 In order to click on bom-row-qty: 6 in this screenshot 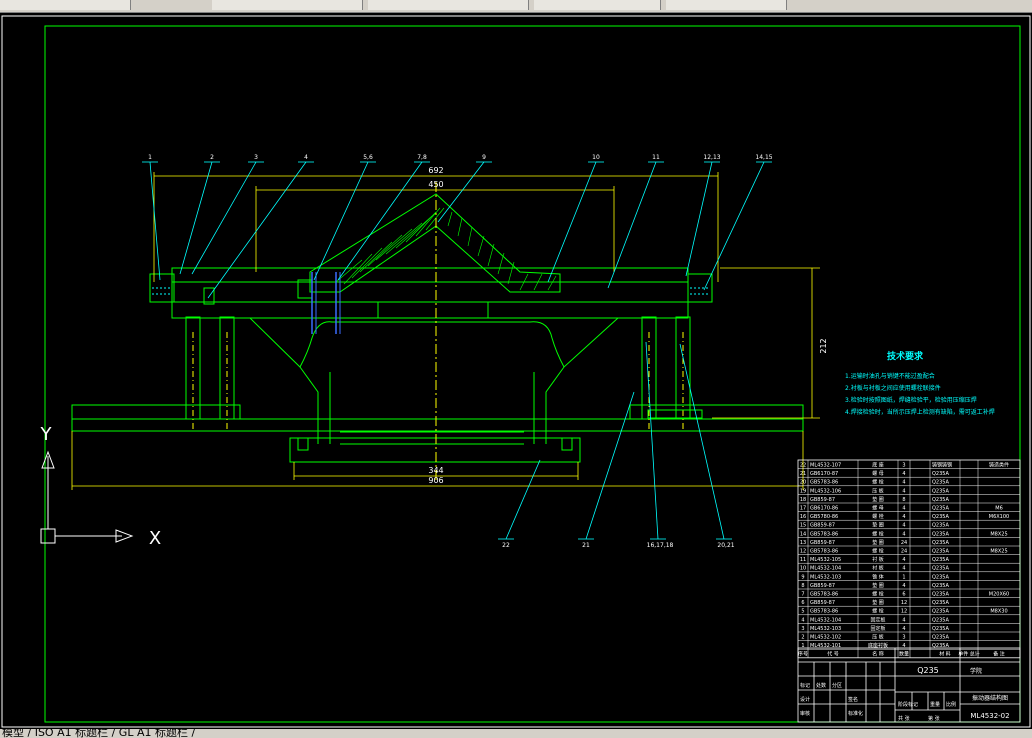, I will do `click(903, 595)`.